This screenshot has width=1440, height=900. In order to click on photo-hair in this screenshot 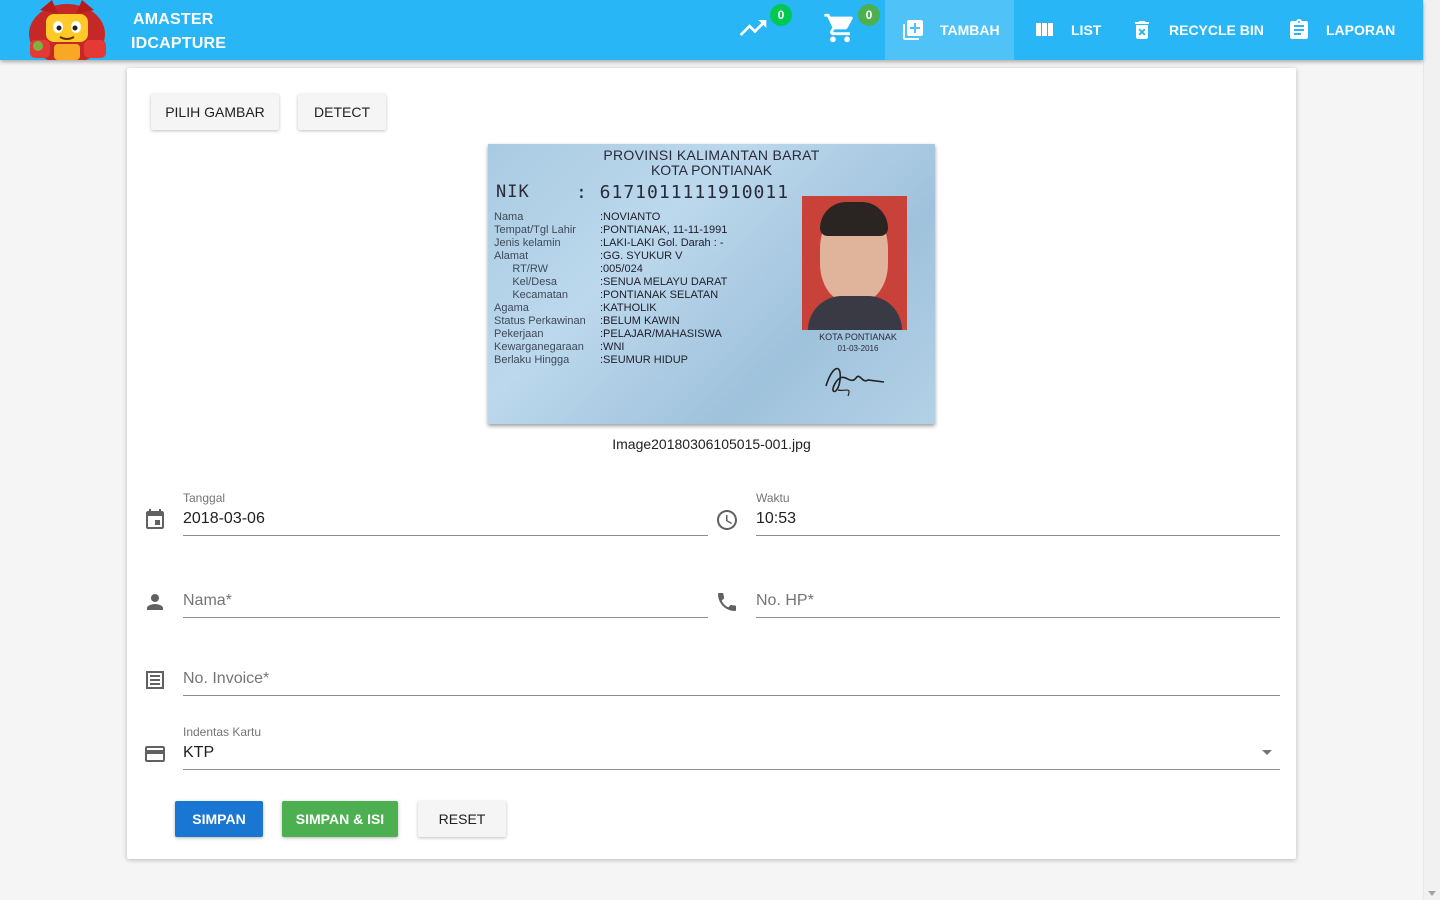, I will do `click(854, 219)`.